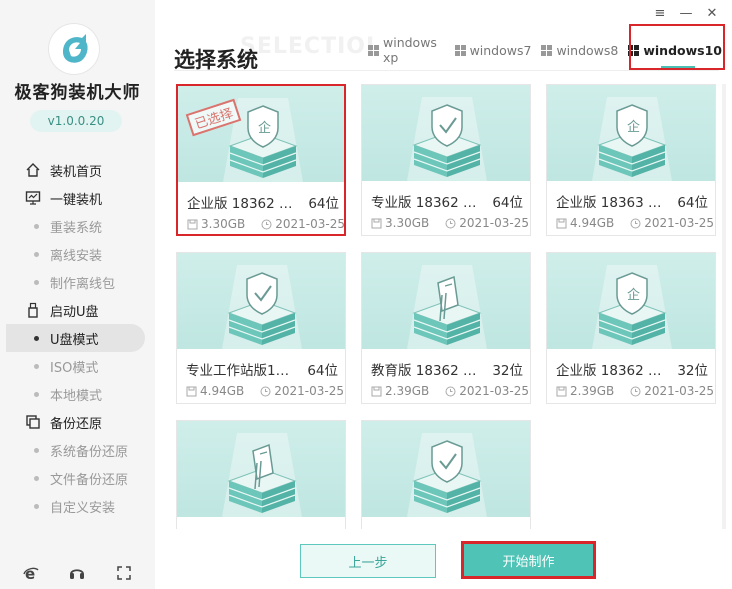 This screenshot has width=732, height=589. I want to click on sidebar-subitem-11: 文件备份还原, so click(77, 478).